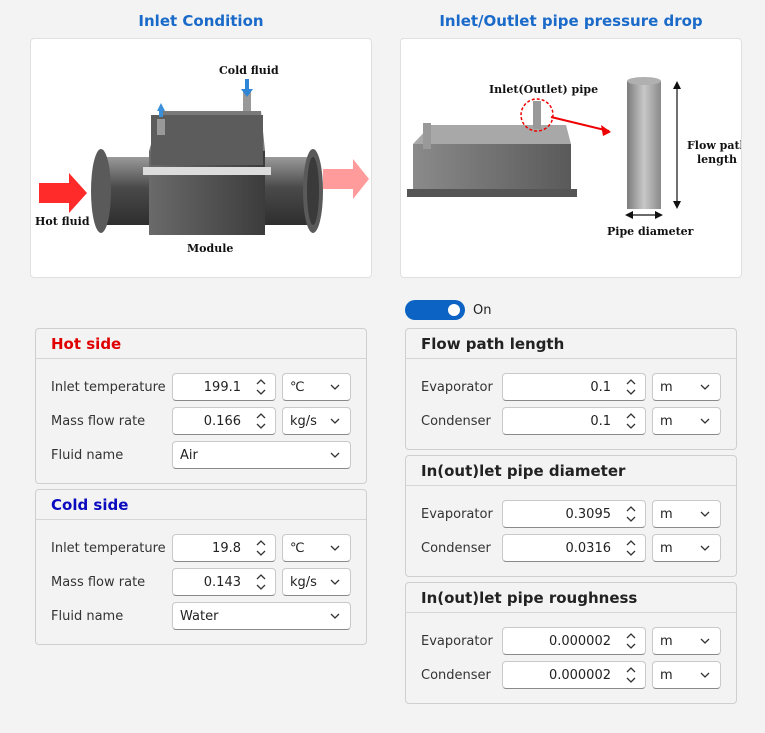  I want to click on pipe-diameter-label: Pipe diameter, so click(650, 231).